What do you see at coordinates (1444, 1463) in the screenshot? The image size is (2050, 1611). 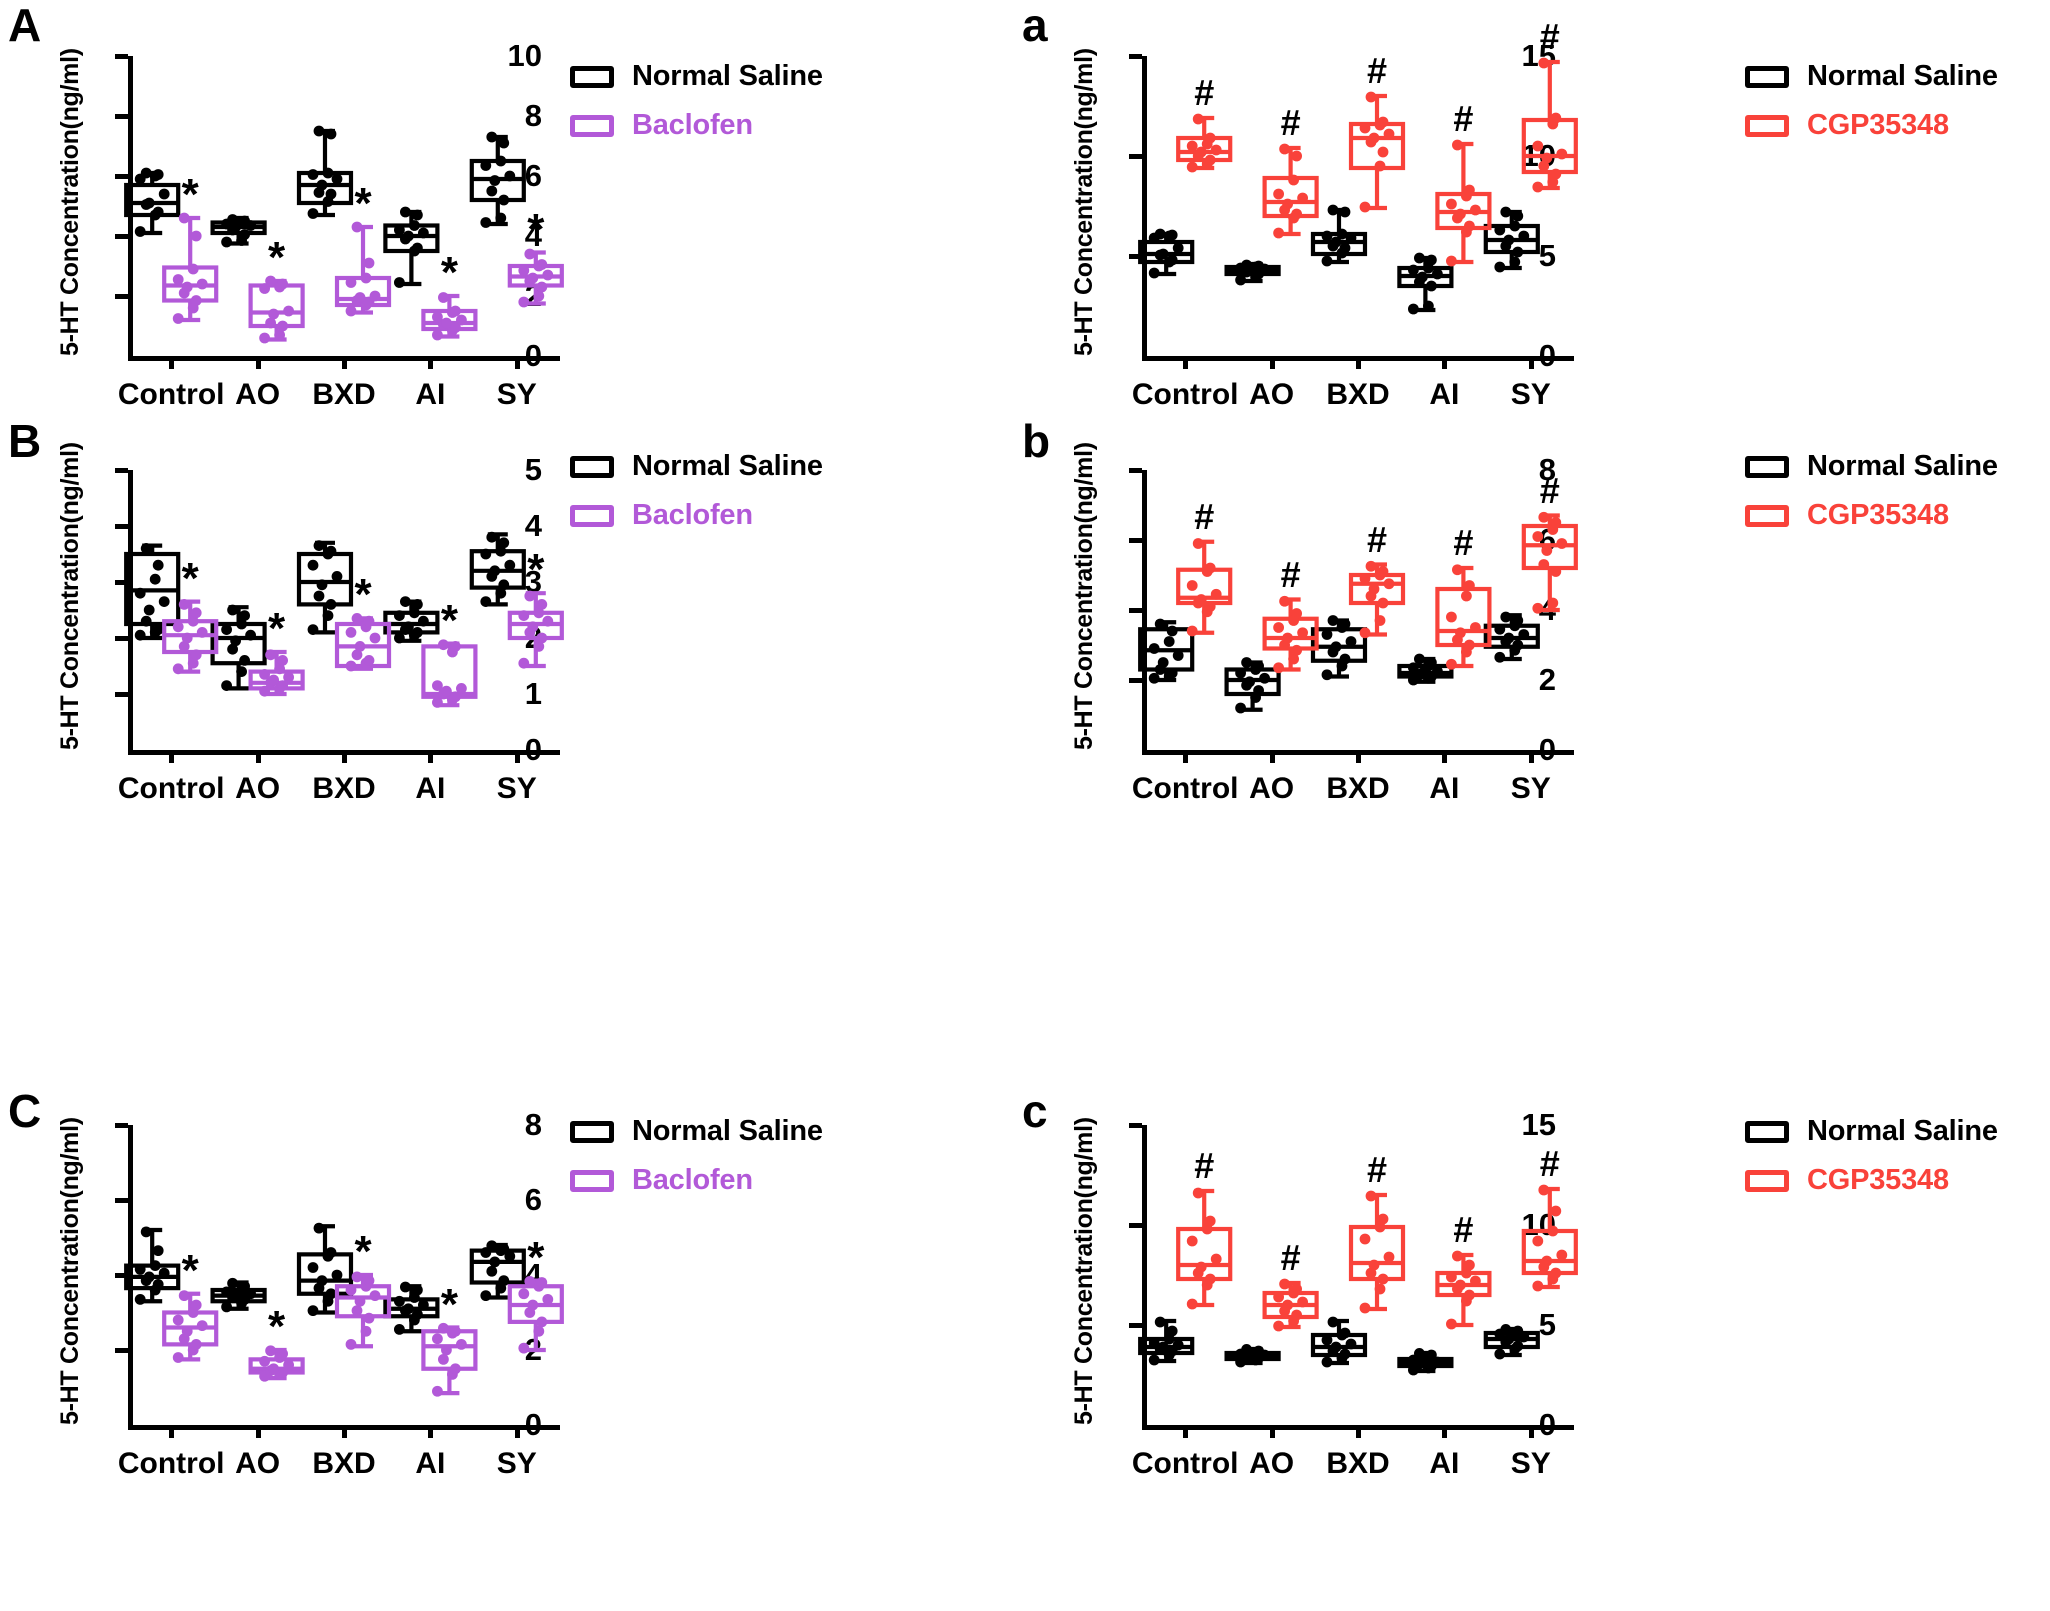 I see `x-tick-label-c-3: AI` at bounding box center [1444, 1463].